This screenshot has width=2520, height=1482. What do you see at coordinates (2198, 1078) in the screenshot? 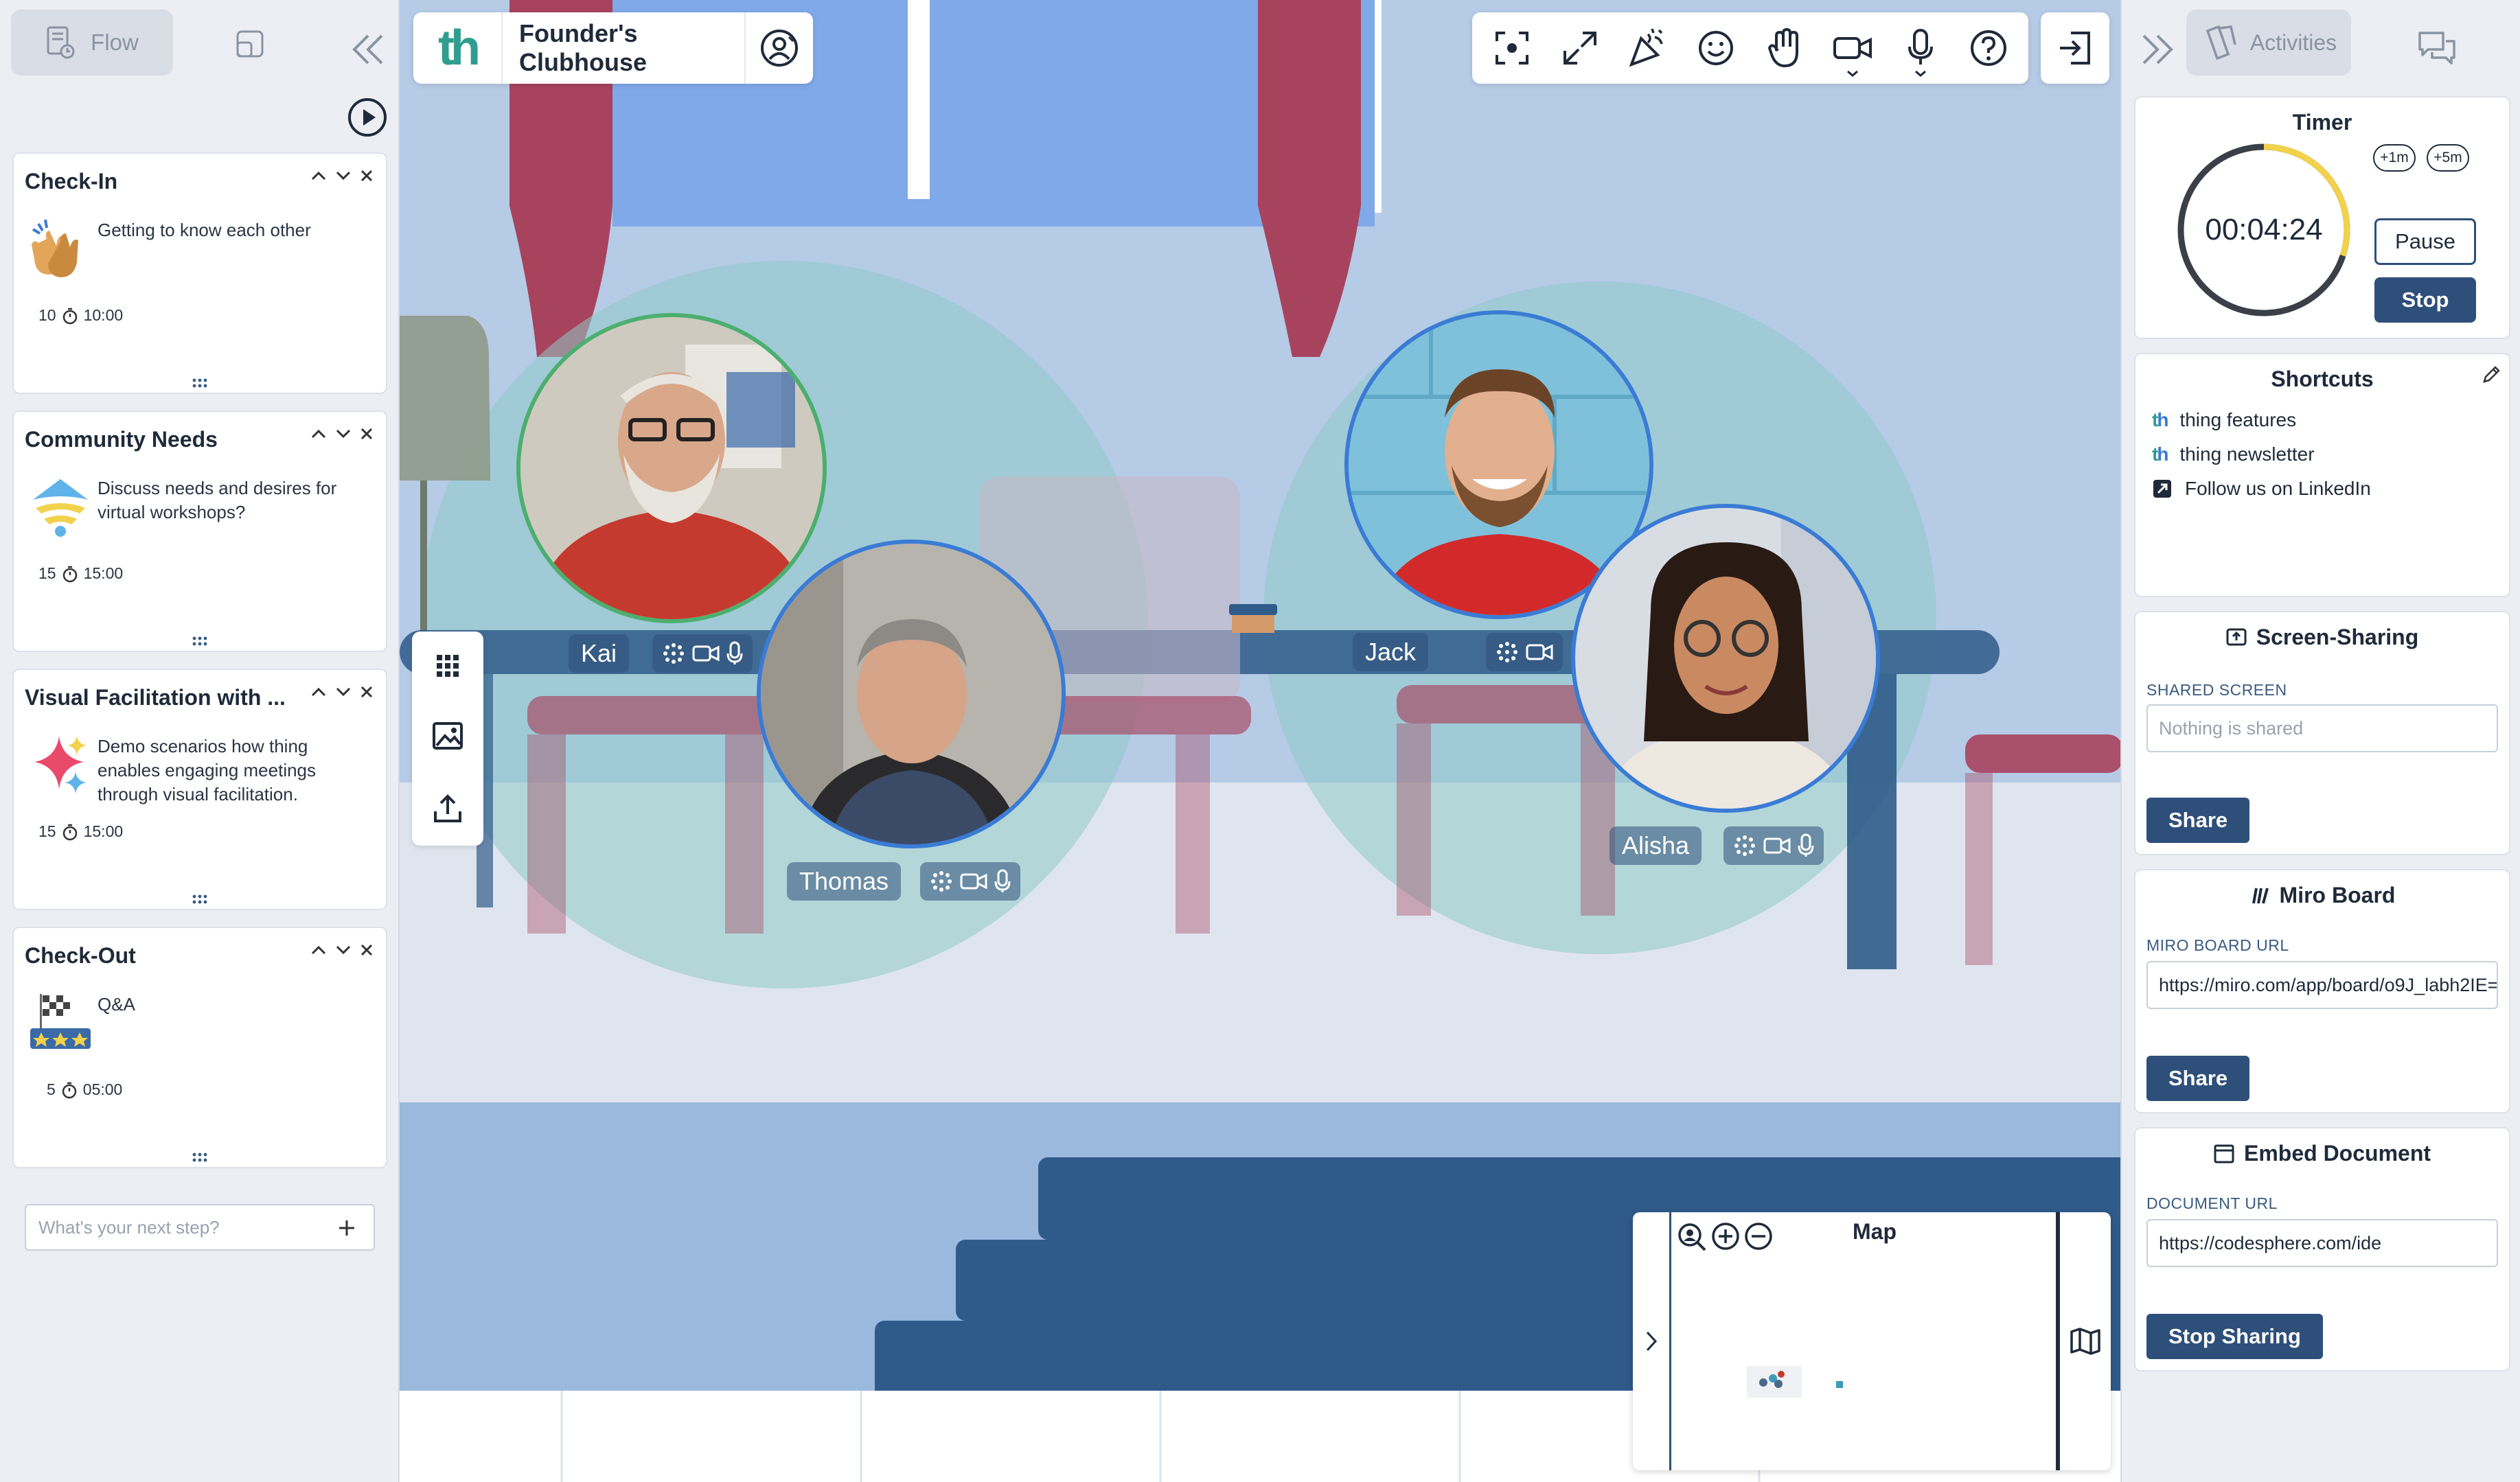
I see `share-miro-button: Share` at bounding box center [2198, 1078].